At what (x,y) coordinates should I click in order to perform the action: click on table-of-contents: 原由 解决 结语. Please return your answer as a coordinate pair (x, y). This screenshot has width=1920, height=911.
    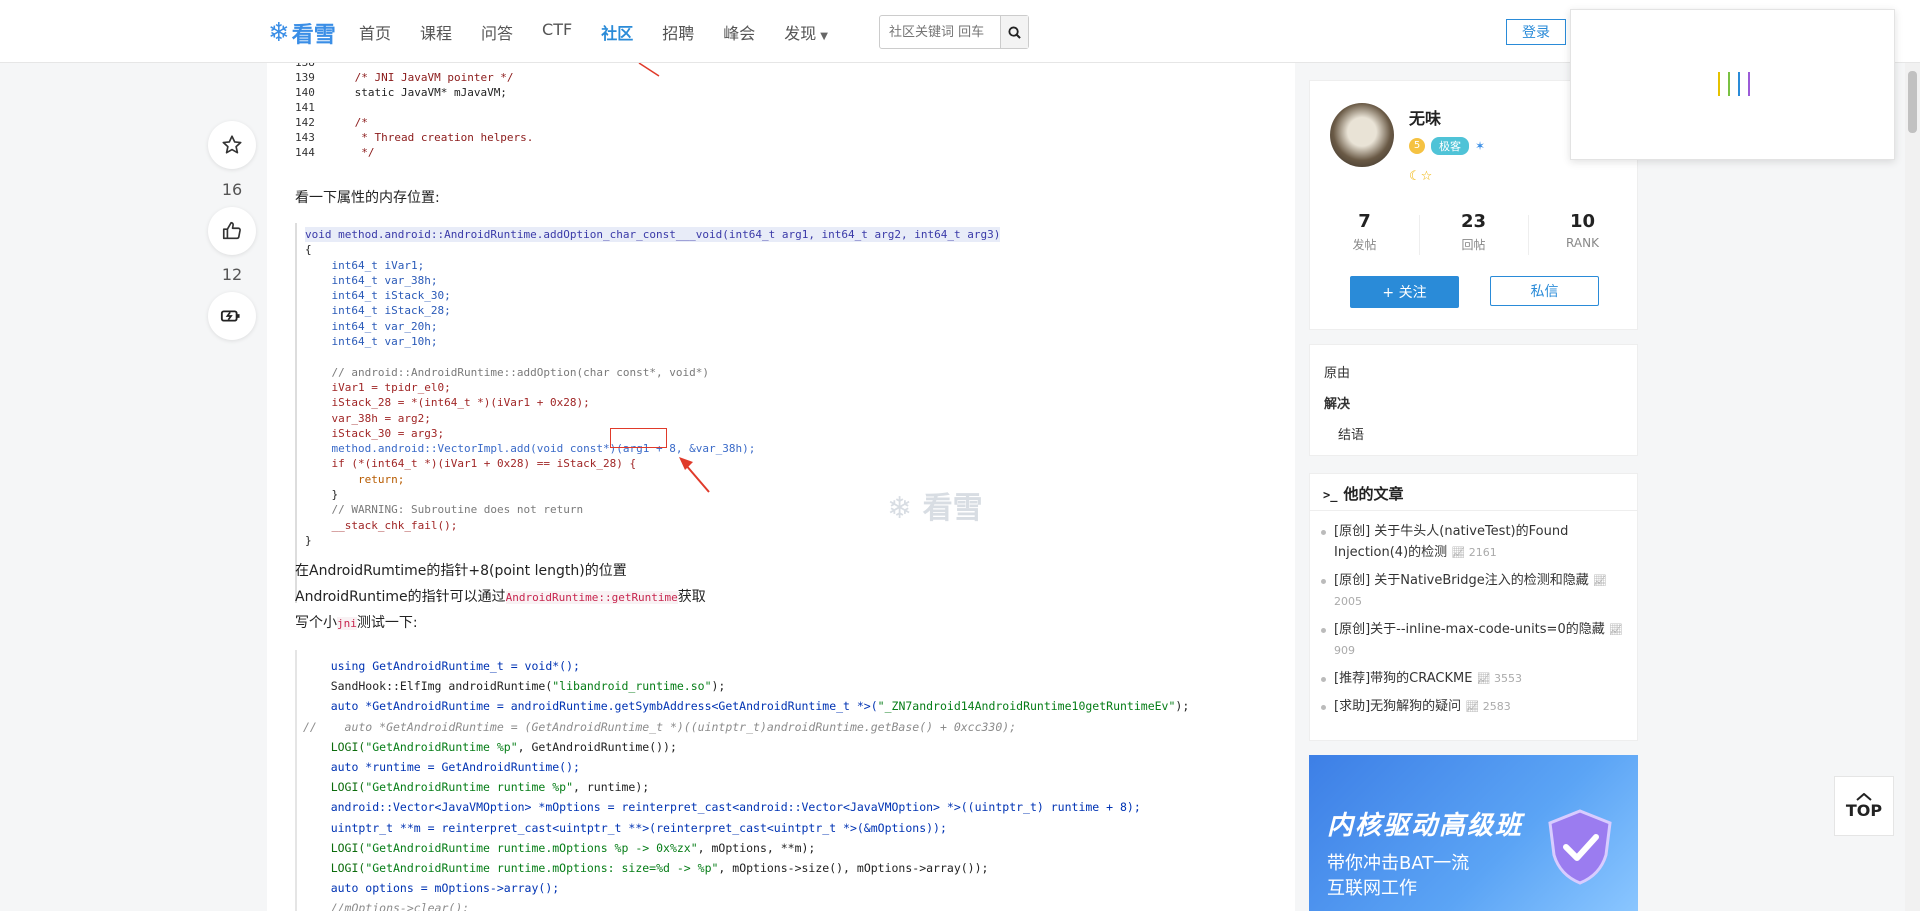
    Looking at the image, I should click on (1473, 400).